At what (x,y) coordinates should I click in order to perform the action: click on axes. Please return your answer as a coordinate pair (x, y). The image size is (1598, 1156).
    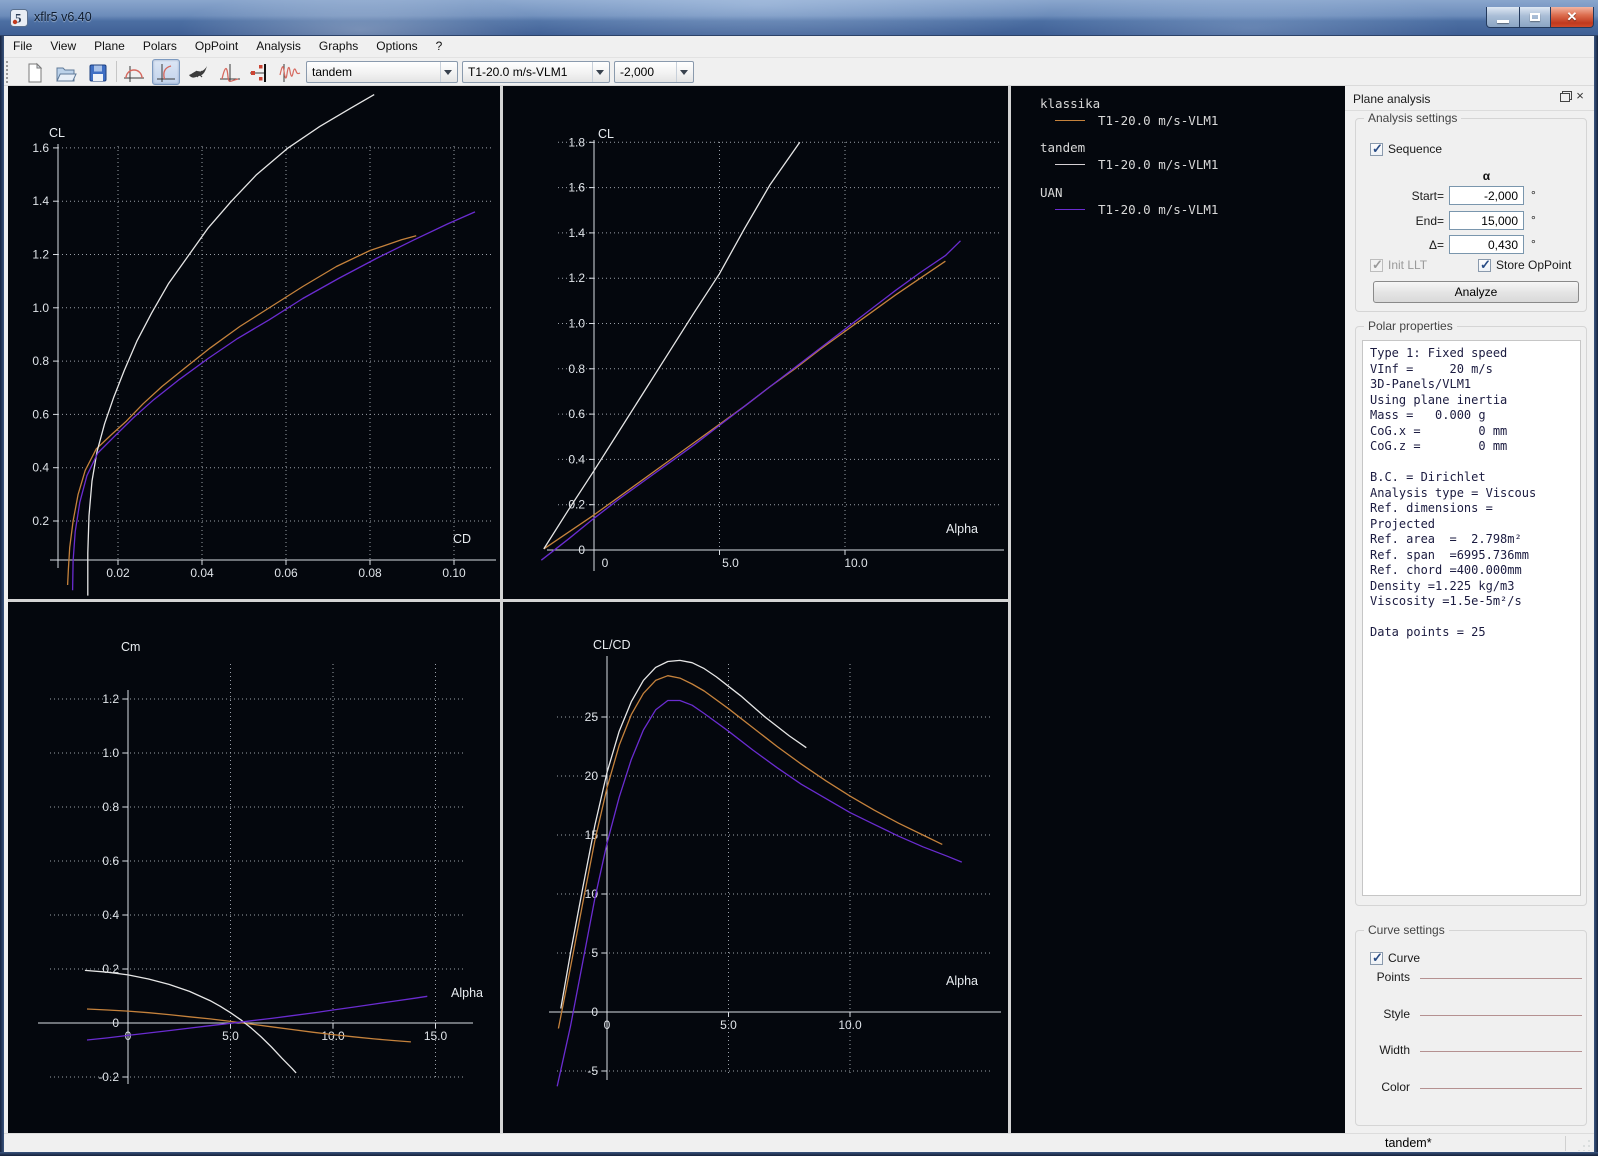
    Looking at the image, I should click on (273, 356).